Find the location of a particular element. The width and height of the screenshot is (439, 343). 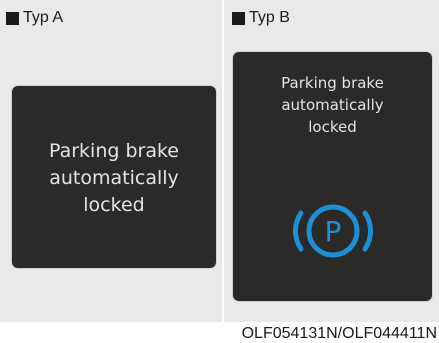

image-code: OLF054131N/OLF044411N is located at coordinates (339, 333).